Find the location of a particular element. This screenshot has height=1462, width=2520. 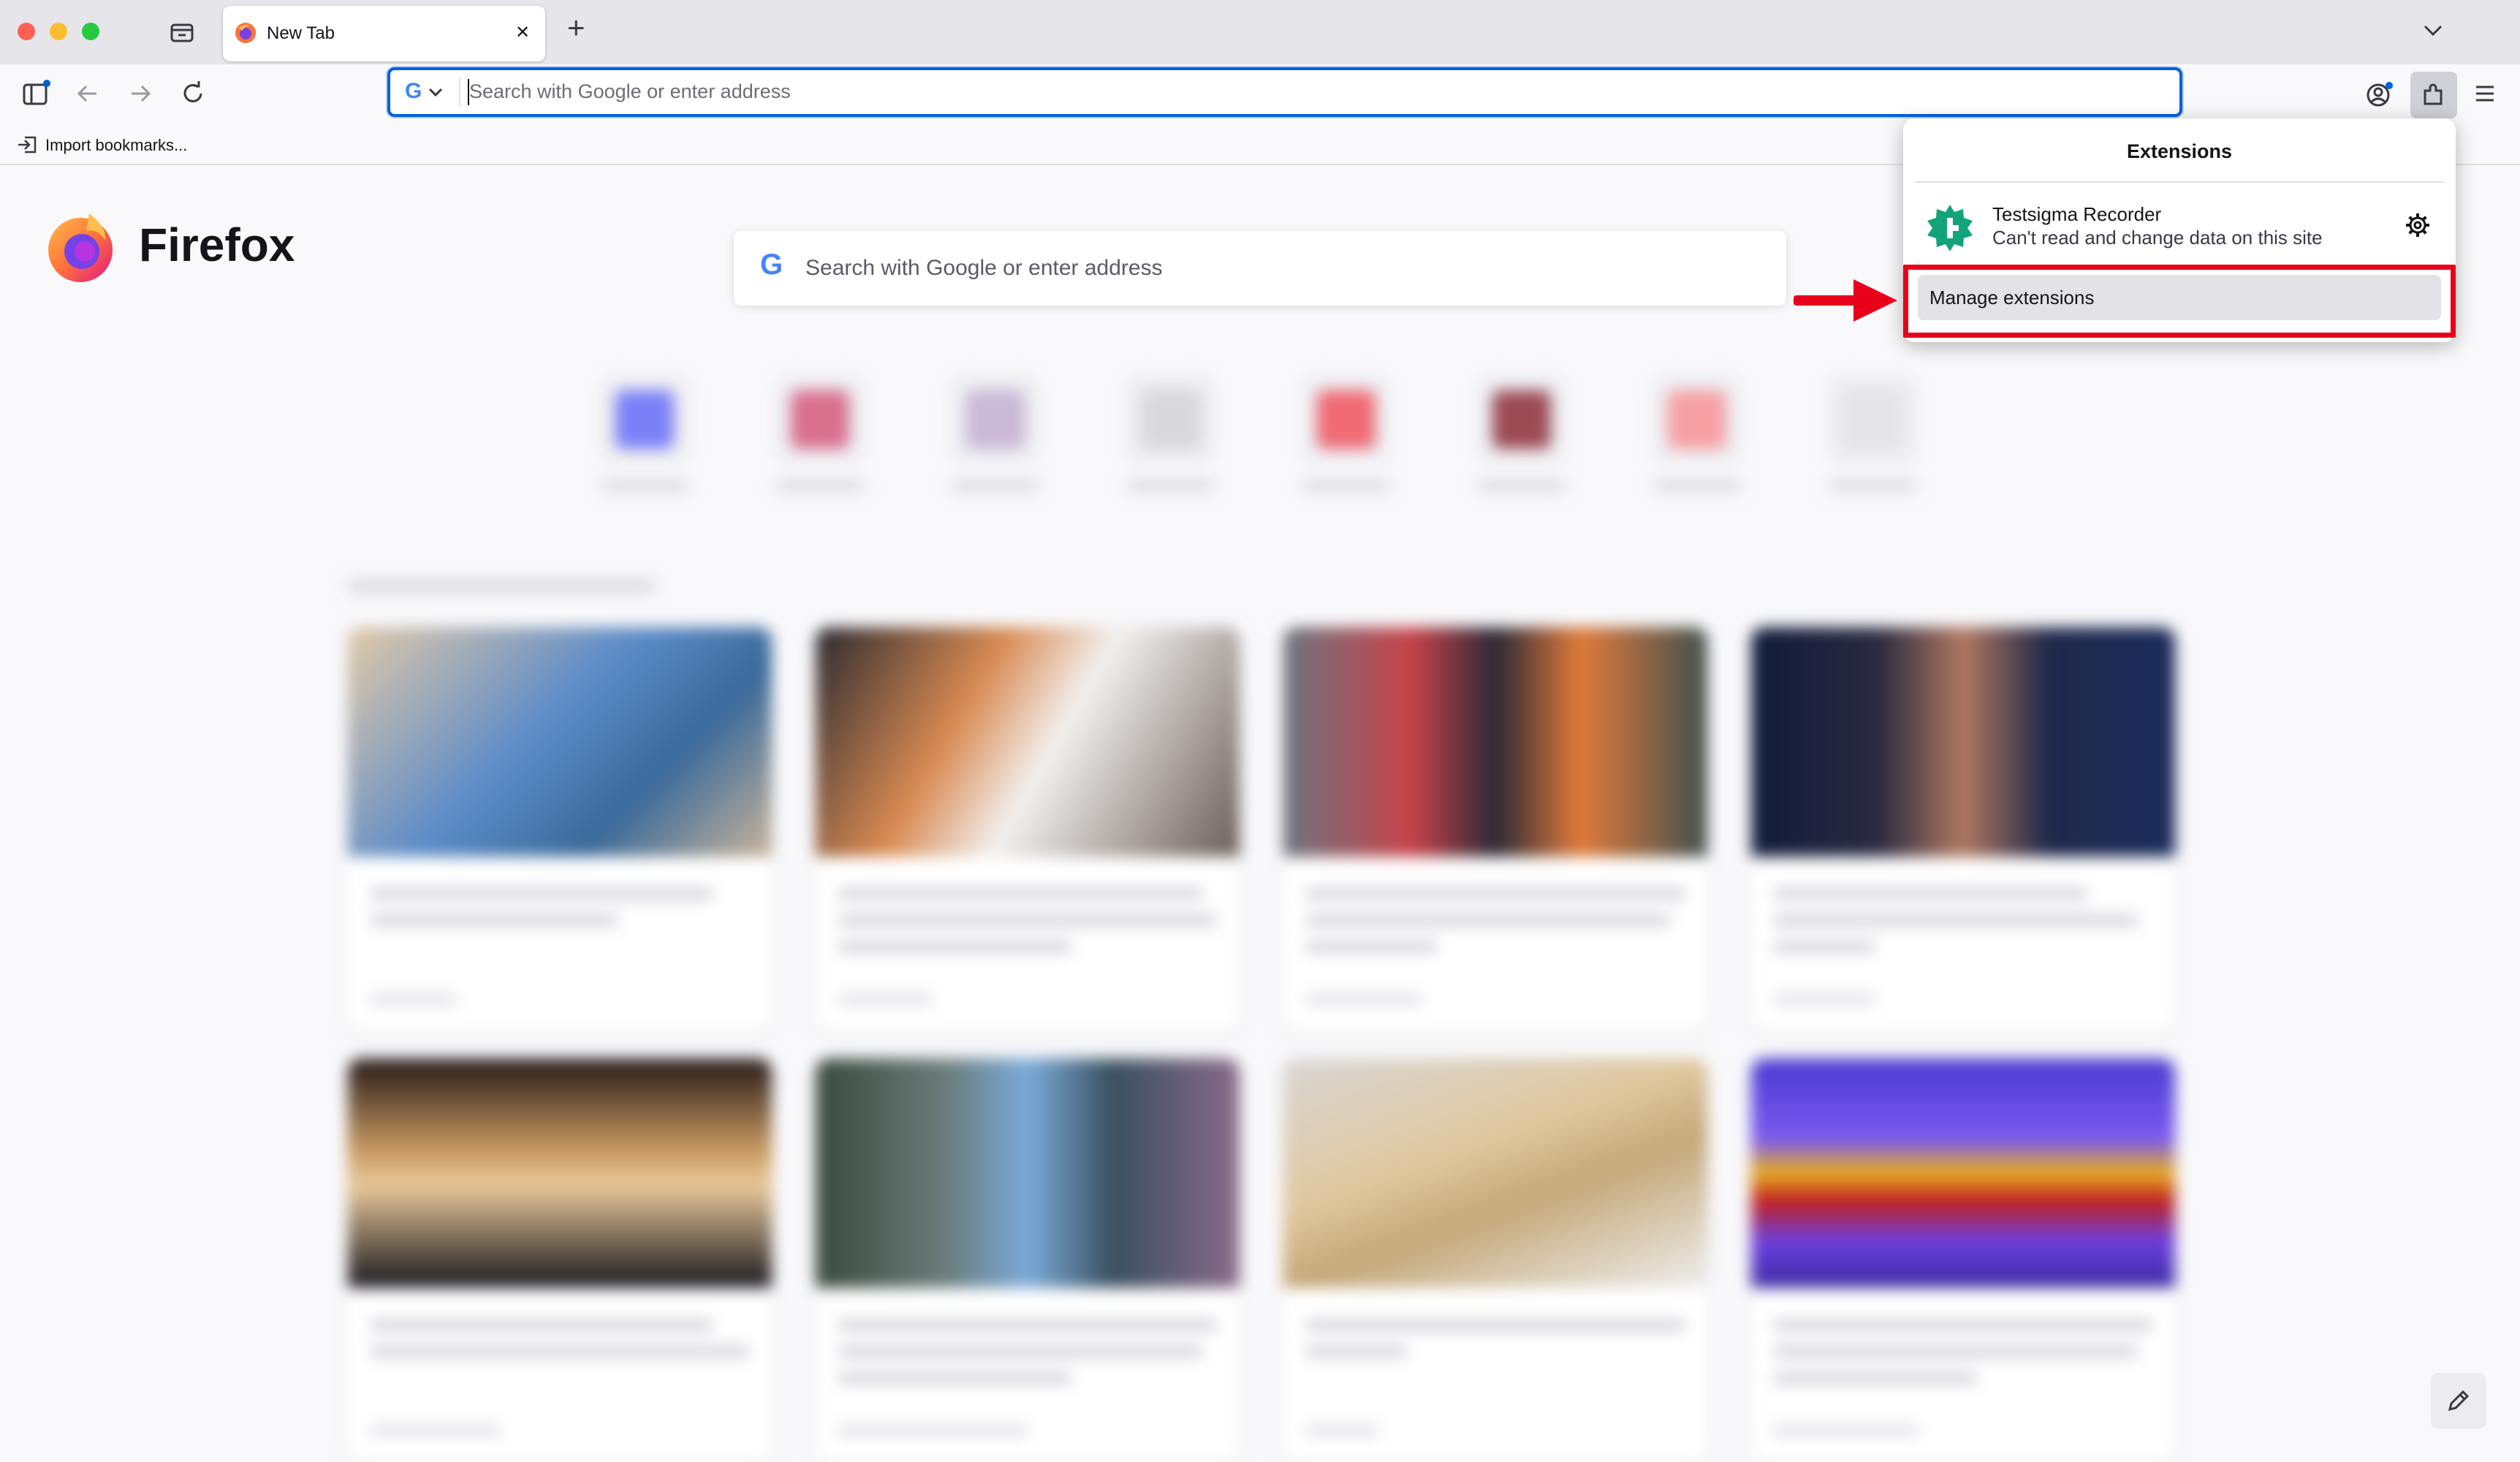

panel-title: Extensions is located at coordinates (2179, 151).